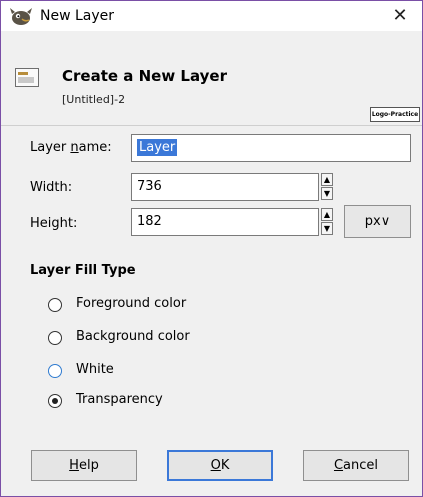  I want to click on header-separator, so click(211, 125).